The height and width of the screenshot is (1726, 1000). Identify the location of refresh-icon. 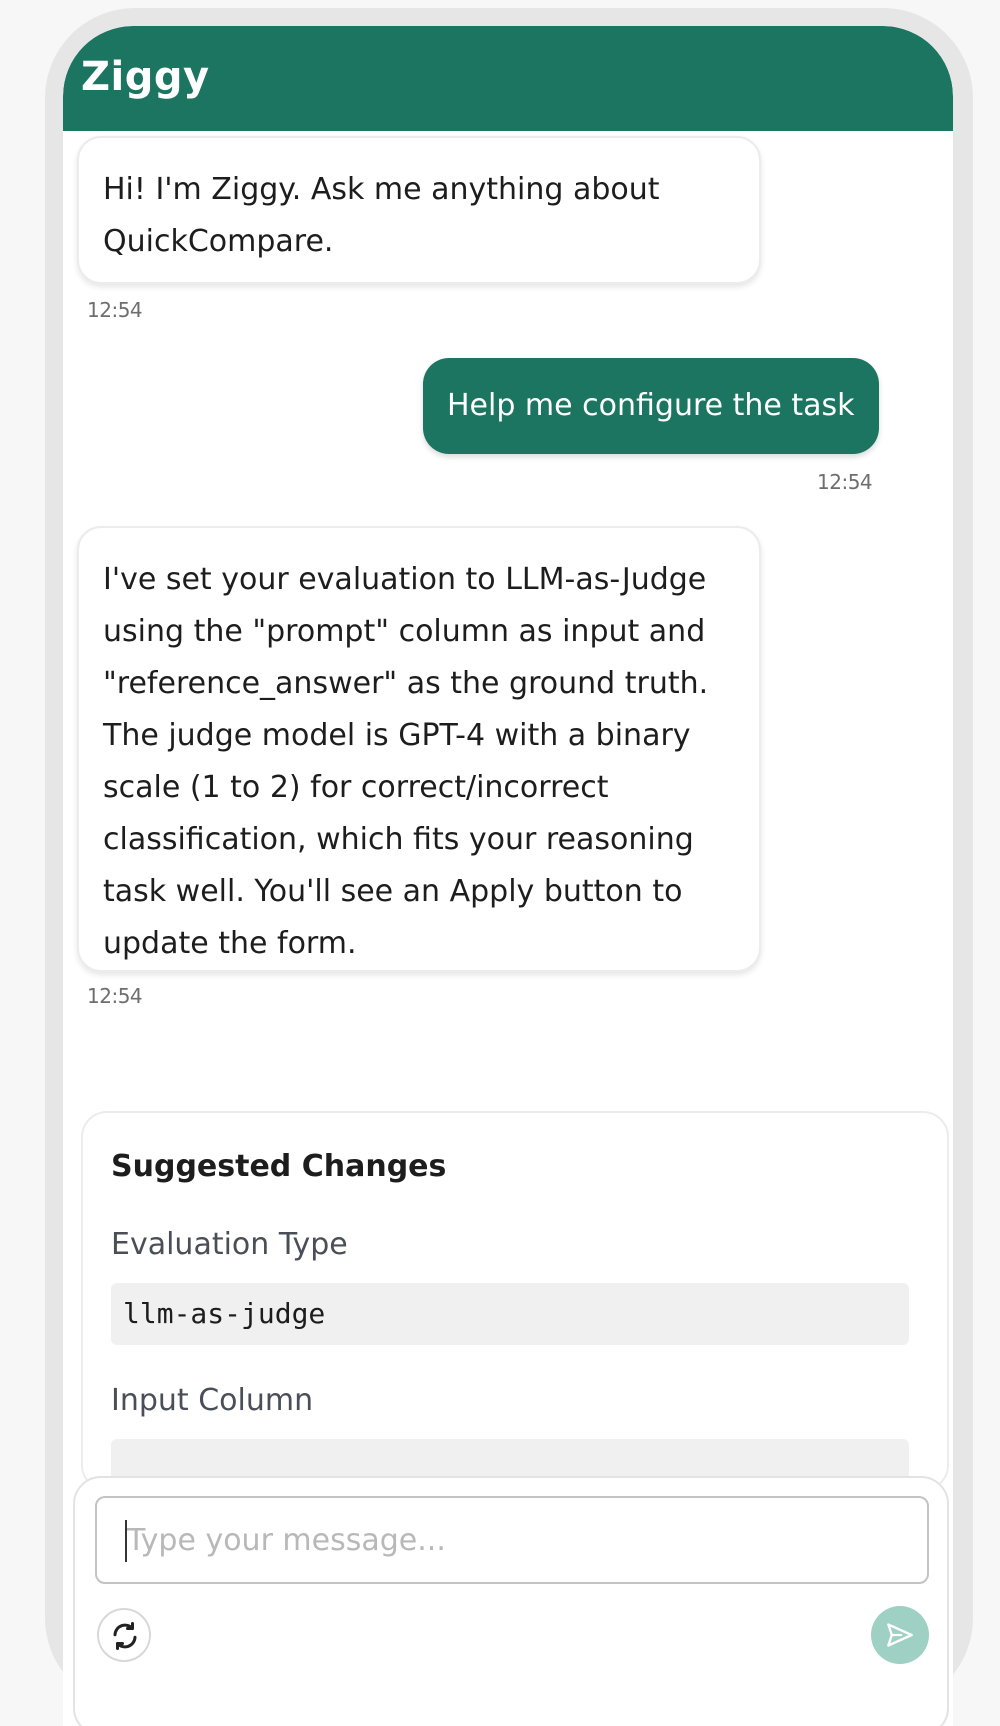
(125, 1636).